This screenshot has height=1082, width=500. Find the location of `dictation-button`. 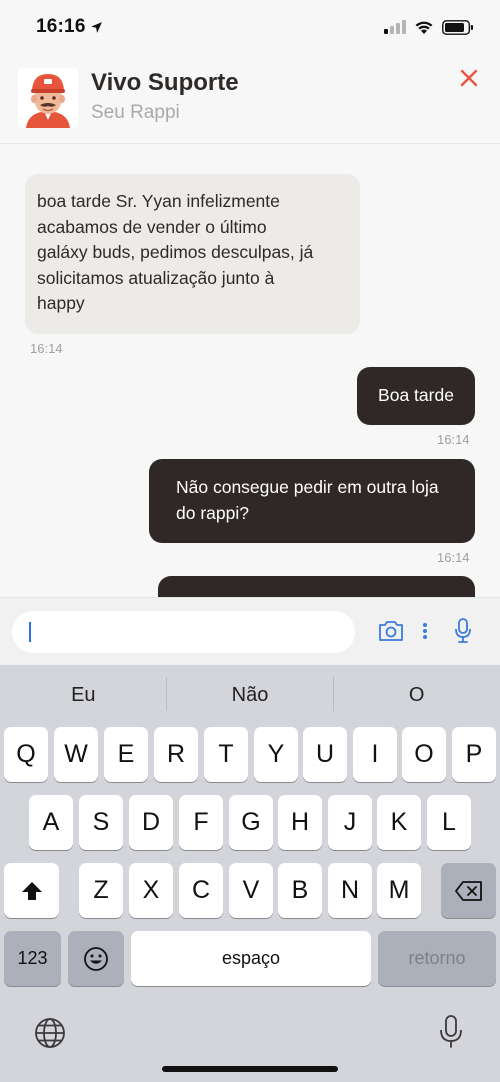

dictation-button is located at coordinates (451, 1032).